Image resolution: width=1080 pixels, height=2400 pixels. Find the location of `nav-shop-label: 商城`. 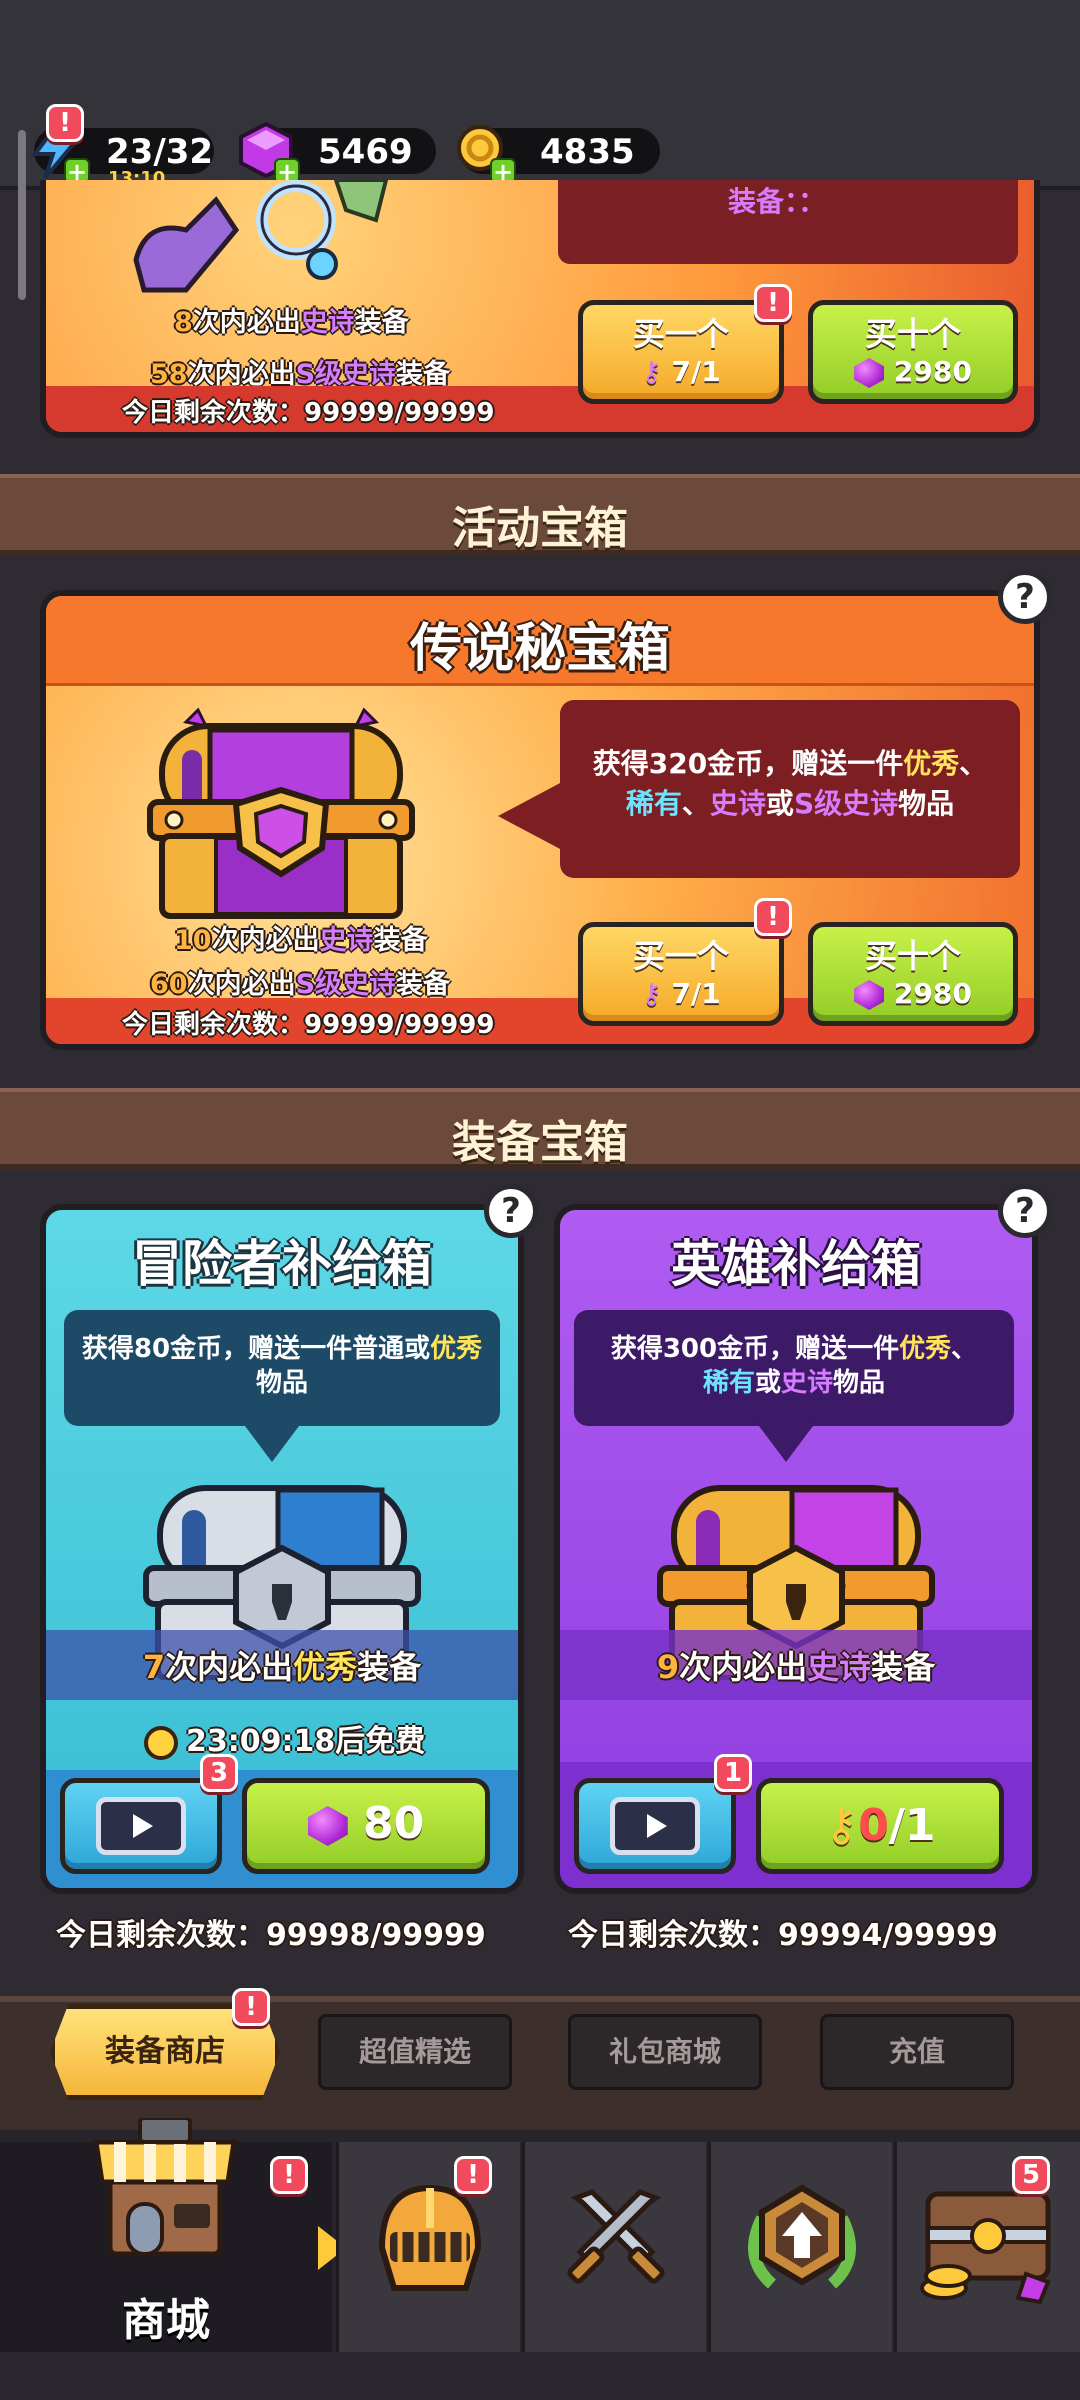

nav-shop-label: 商城 is located at coordinates (166, 2320).